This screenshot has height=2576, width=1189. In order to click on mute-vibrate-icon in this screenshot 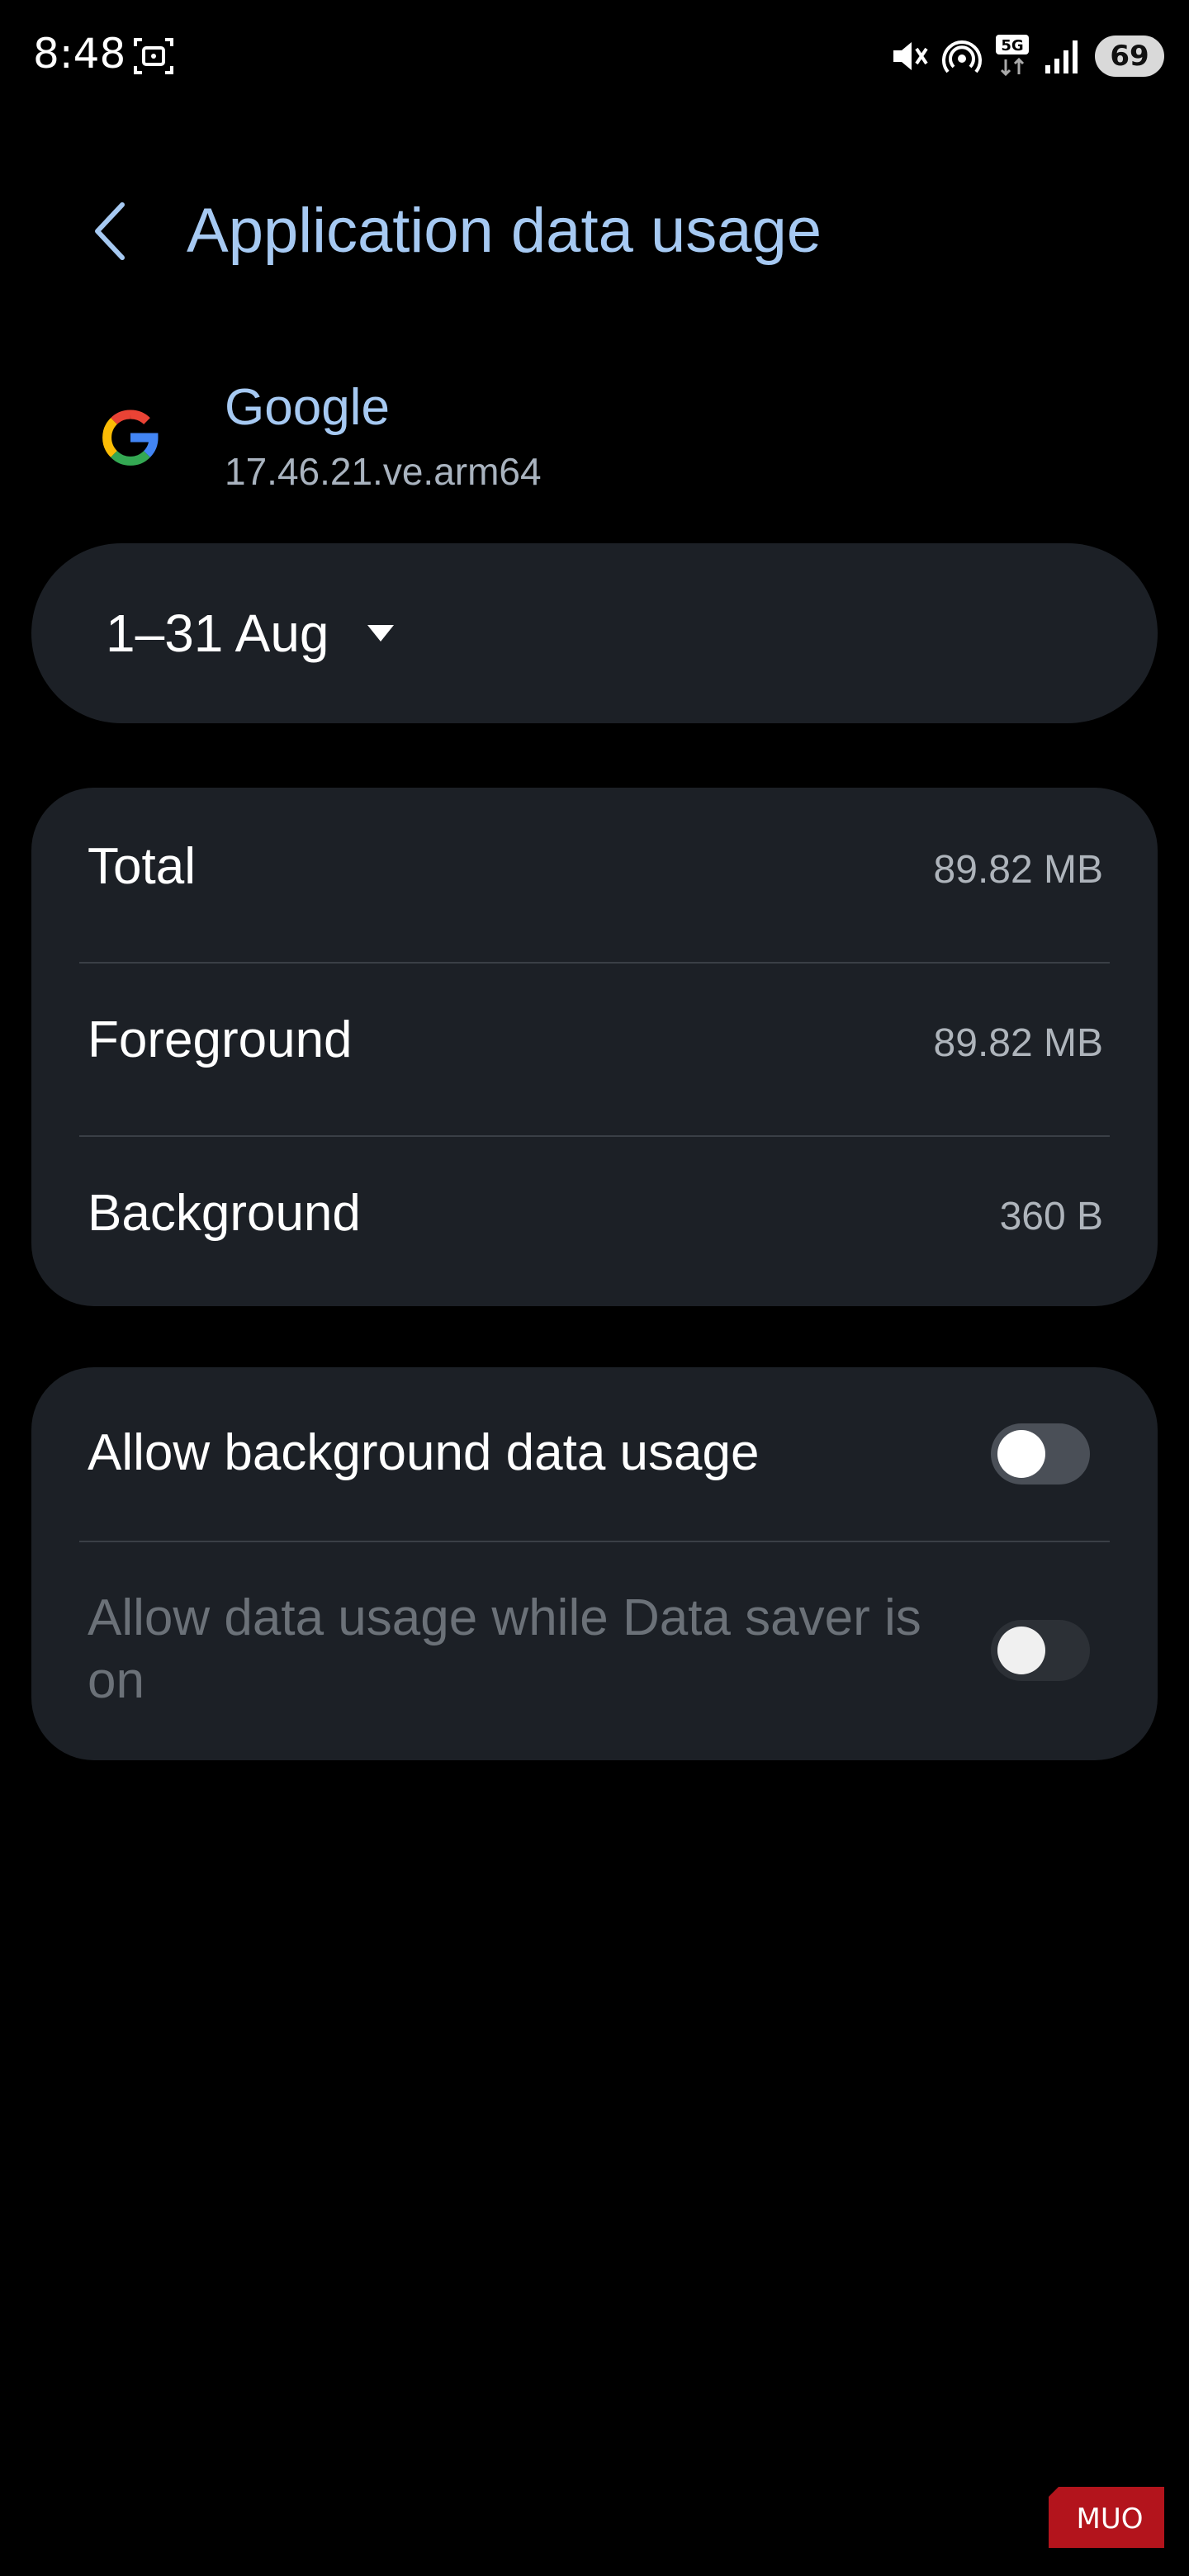, I will do `click(910, 56)`.